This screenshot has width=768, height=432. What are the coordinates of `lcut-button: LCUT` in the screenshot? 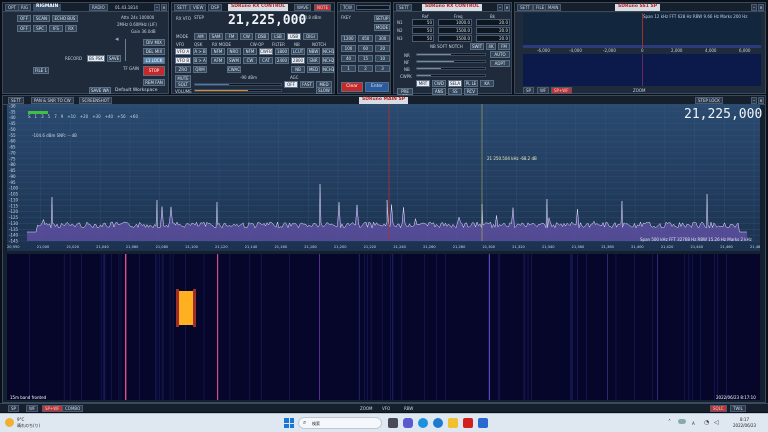 It's located at (298, 51).